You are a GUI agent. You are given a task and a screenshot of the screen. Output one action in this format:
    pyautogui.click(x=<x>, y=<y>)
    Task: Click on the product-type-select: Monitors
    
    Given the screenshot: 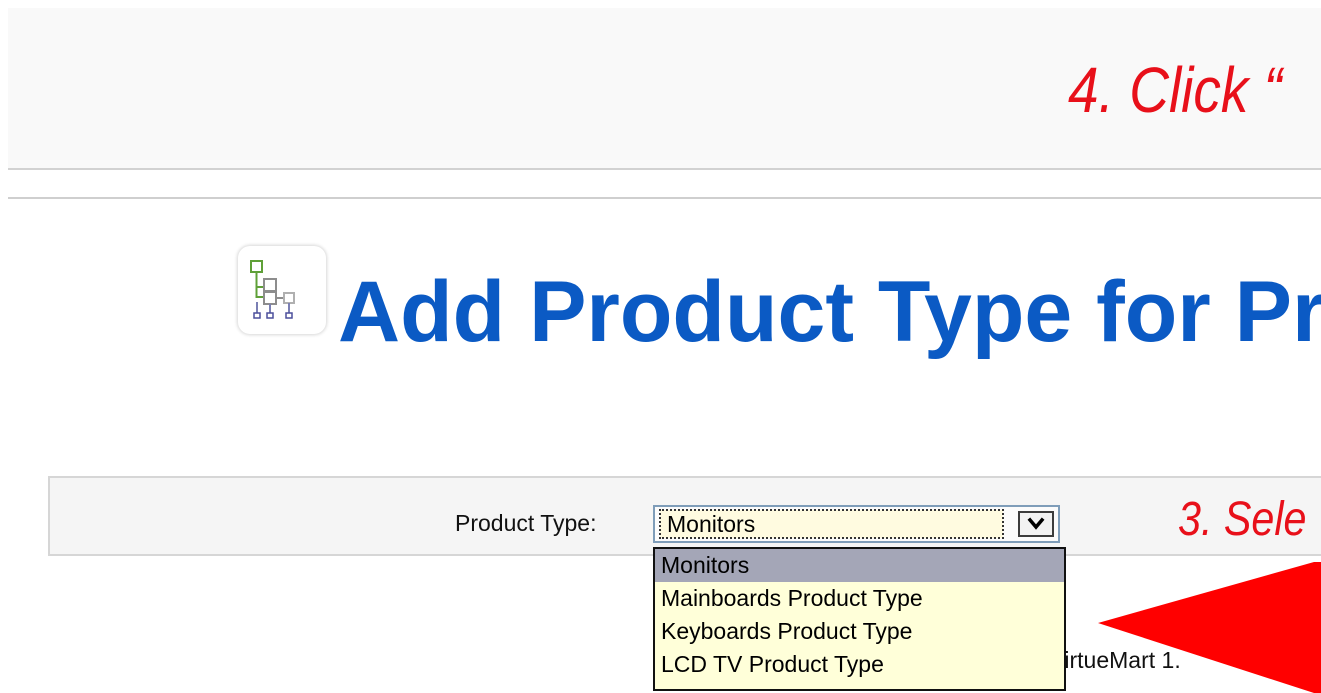 What is the action you would take?
    pyautogui.click(x=856, y=524)
    